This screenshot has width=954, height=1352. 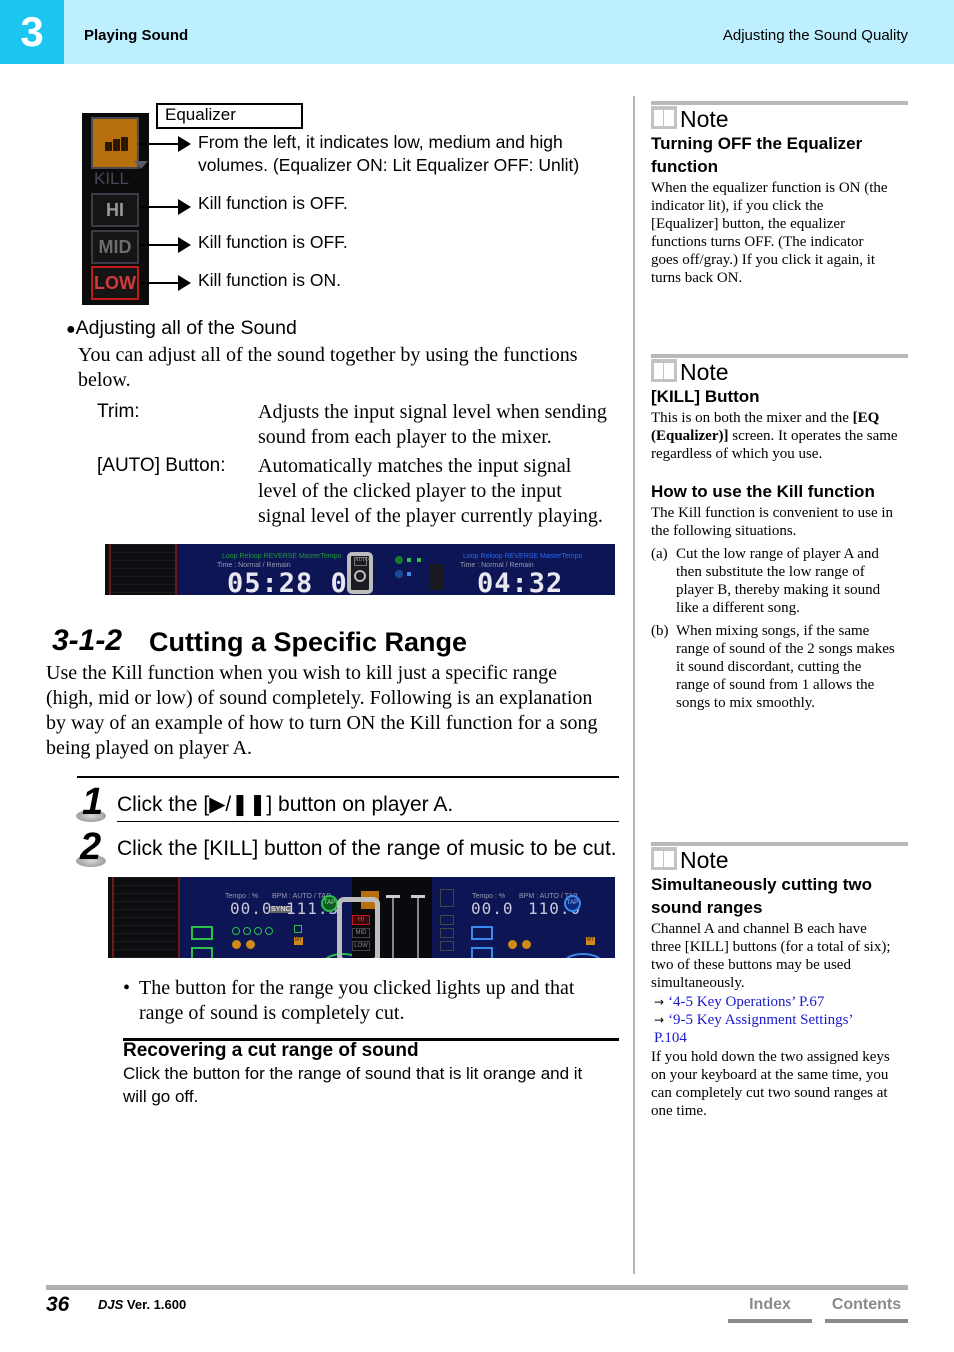 What do you see at coordinates (770, 1321) in the screenshot?
I see `index-link-underline` at bounding box center [770, 1321].